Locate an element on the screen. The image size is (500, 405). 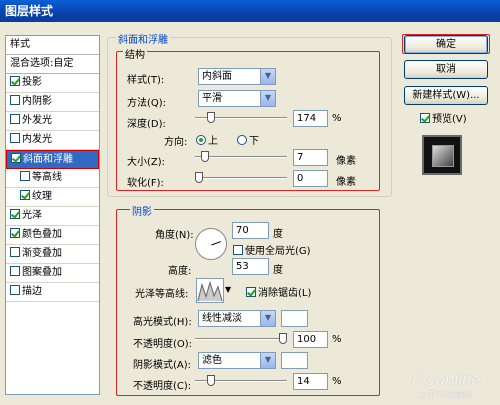
opacity1-input: 100 is located at coordinates (310, 339).